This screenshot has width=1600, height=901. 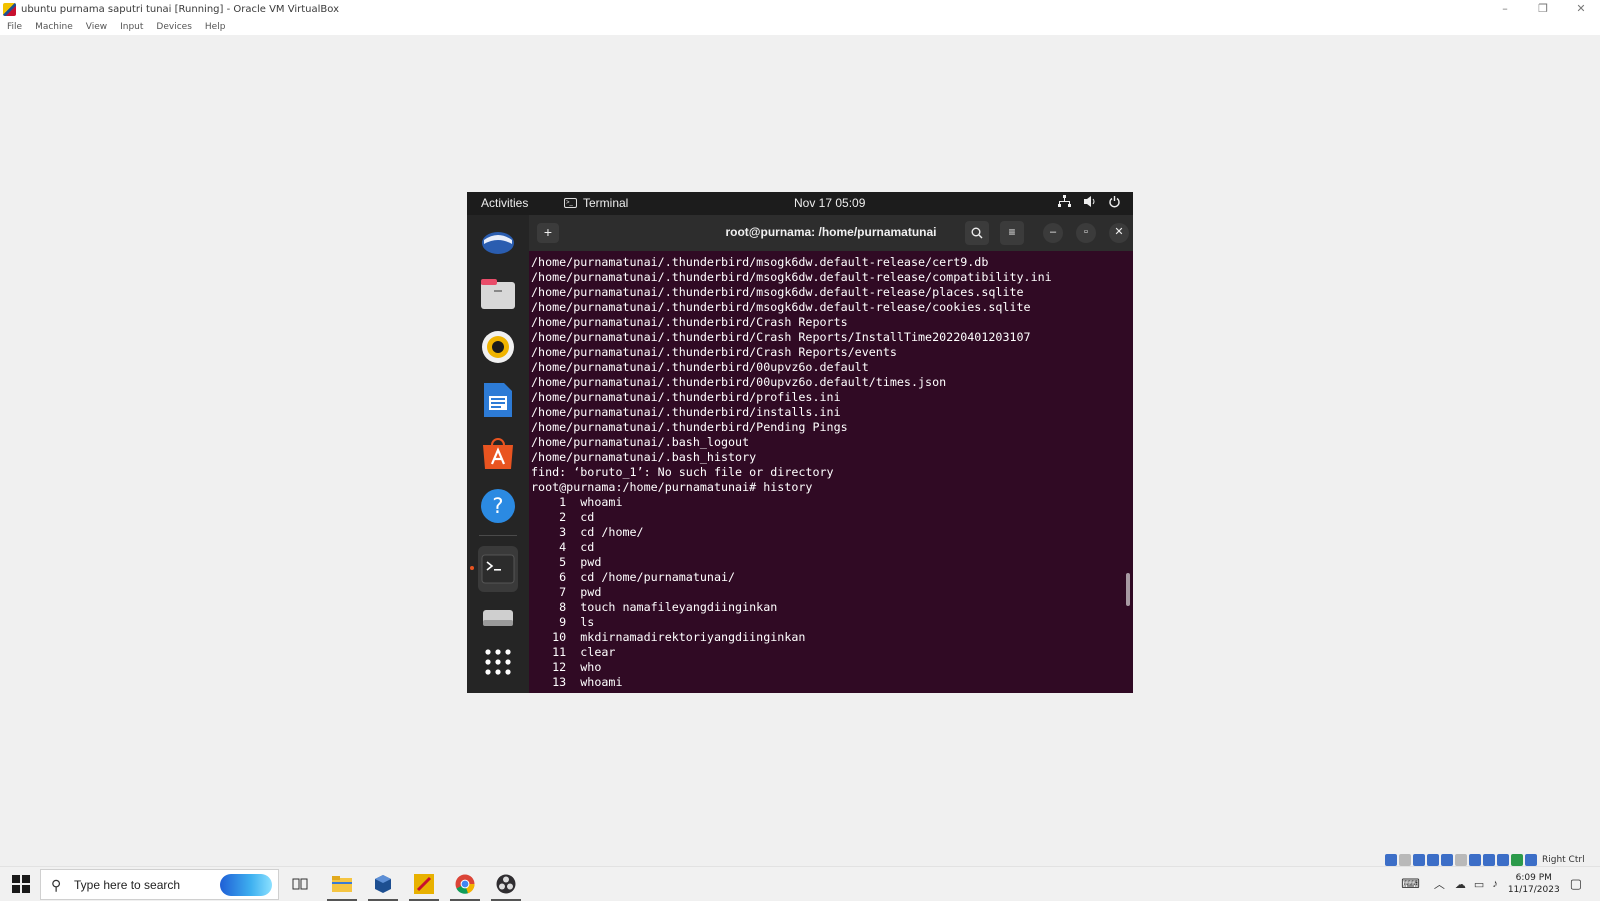 What do you see at coordinates (1531, 859) in the screenshot?
I see `keyboard-status-icon` at bounding box center [1531, 859].